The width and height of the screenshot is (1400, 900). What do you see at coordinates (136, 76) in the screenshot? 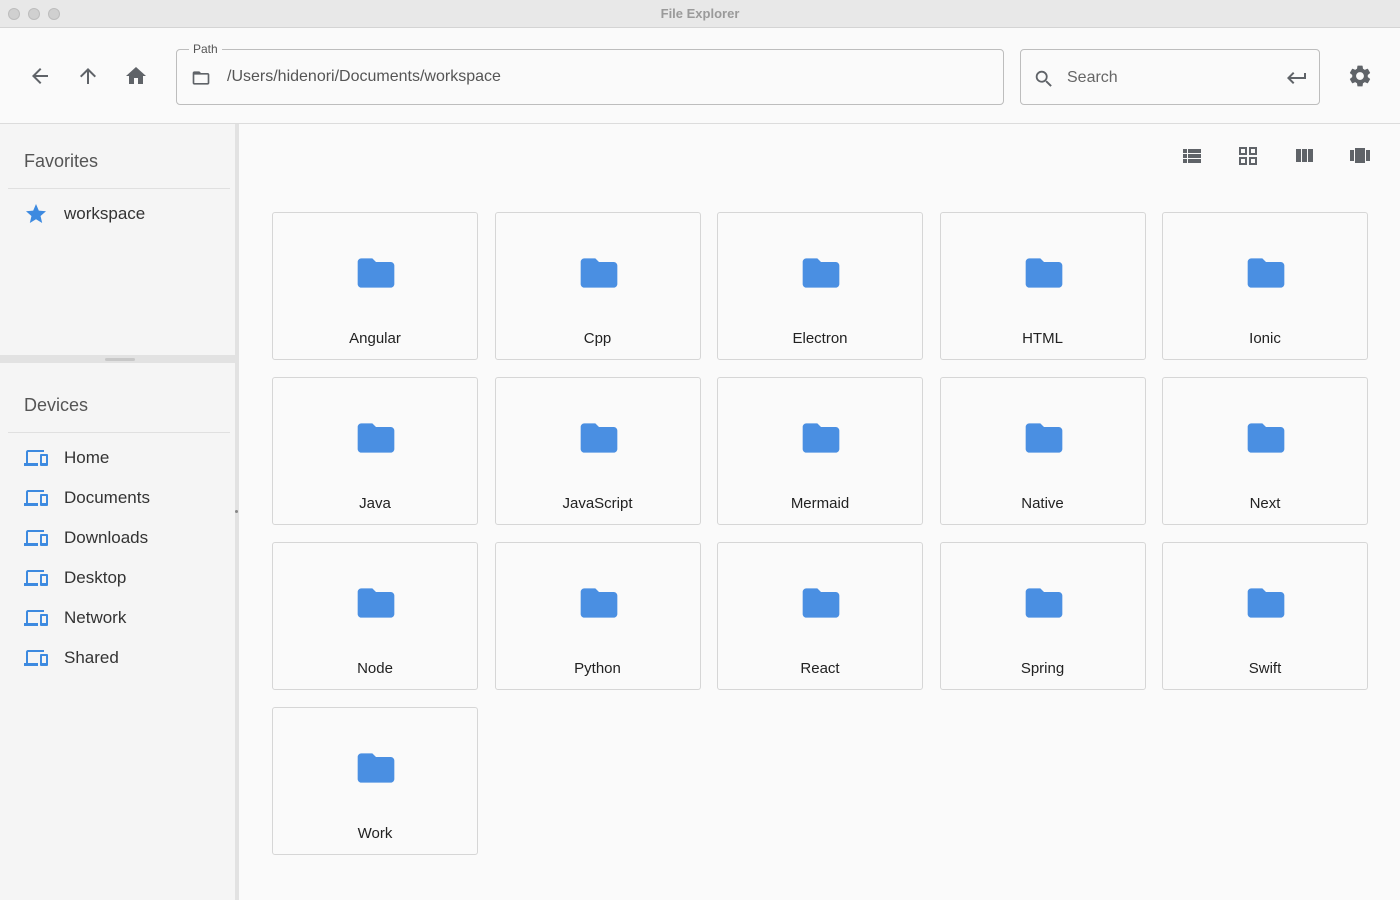
I see `home-icon` at bounding box center [136, 76].